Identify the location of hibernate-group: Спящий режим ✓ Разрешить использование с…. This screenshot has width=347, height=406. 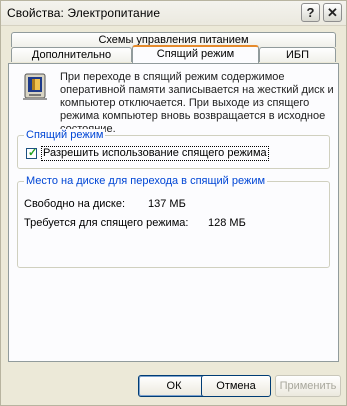
(173, 149).